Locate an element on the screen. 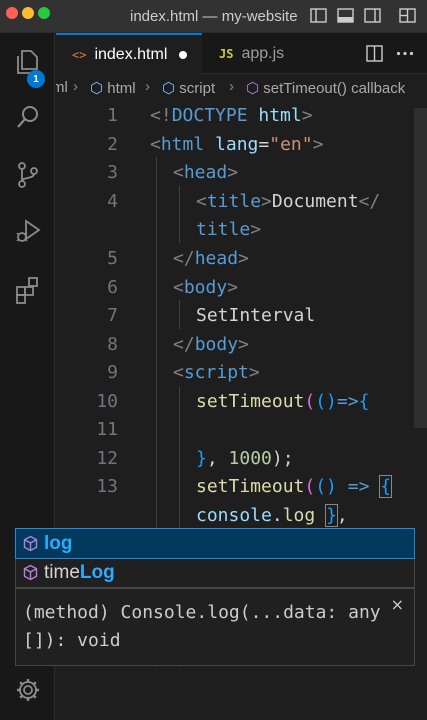 The image size is (427, 720). code-line: }, 1000); is located at coordinates (245, 458).